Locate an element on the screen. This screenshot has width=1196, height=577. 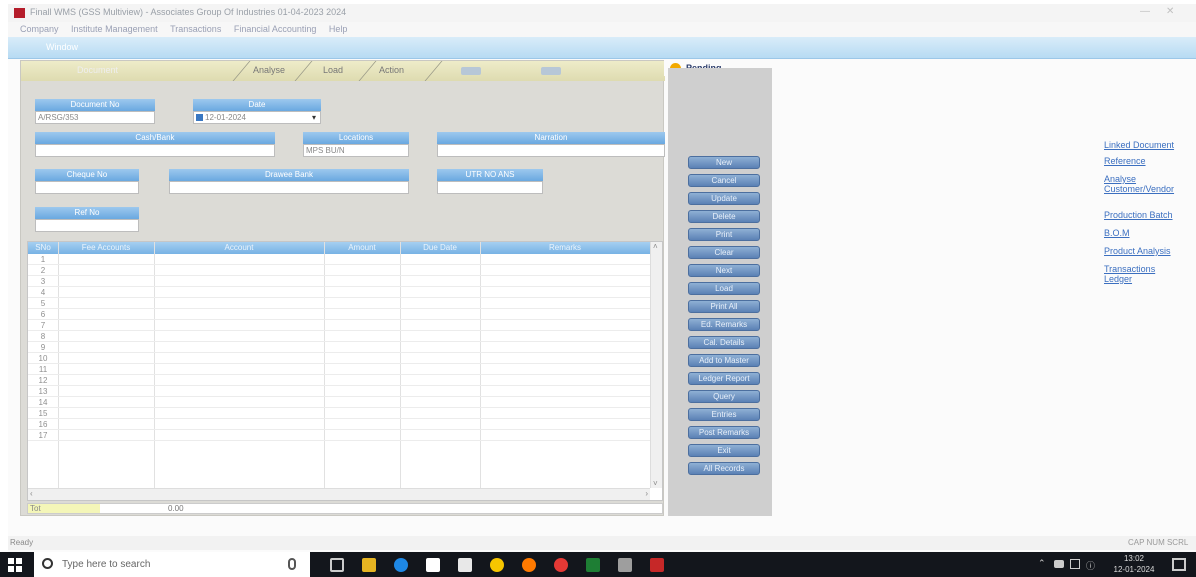
table-row: 6 is located at coordinates (339, 314).